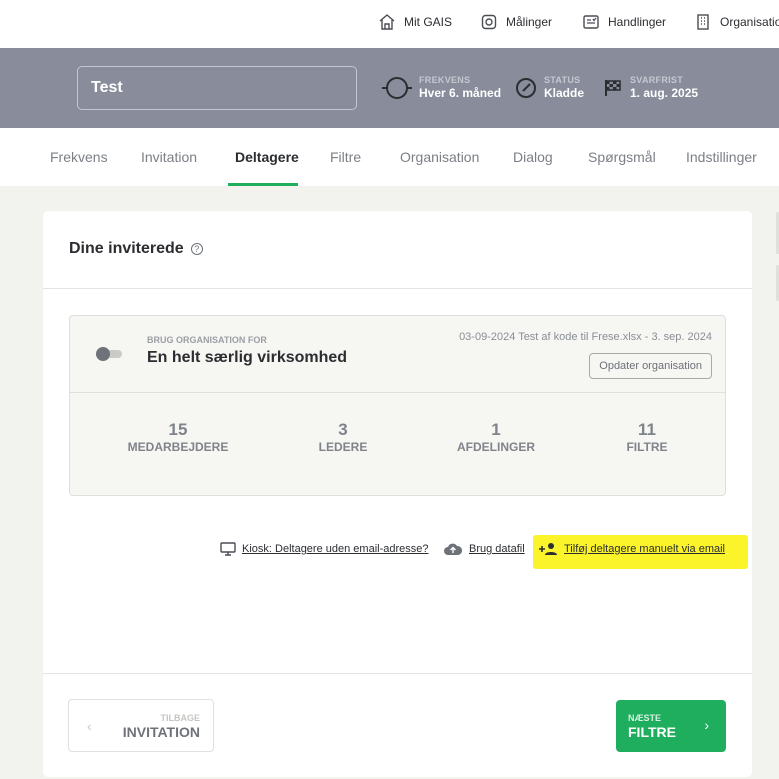 This screenshot has width=779, height=779. What do you see at coordinates (721, 157) in the screenshot?
I see `tab-indstillinger: Indstillinger` at bounding box center [721, 157].